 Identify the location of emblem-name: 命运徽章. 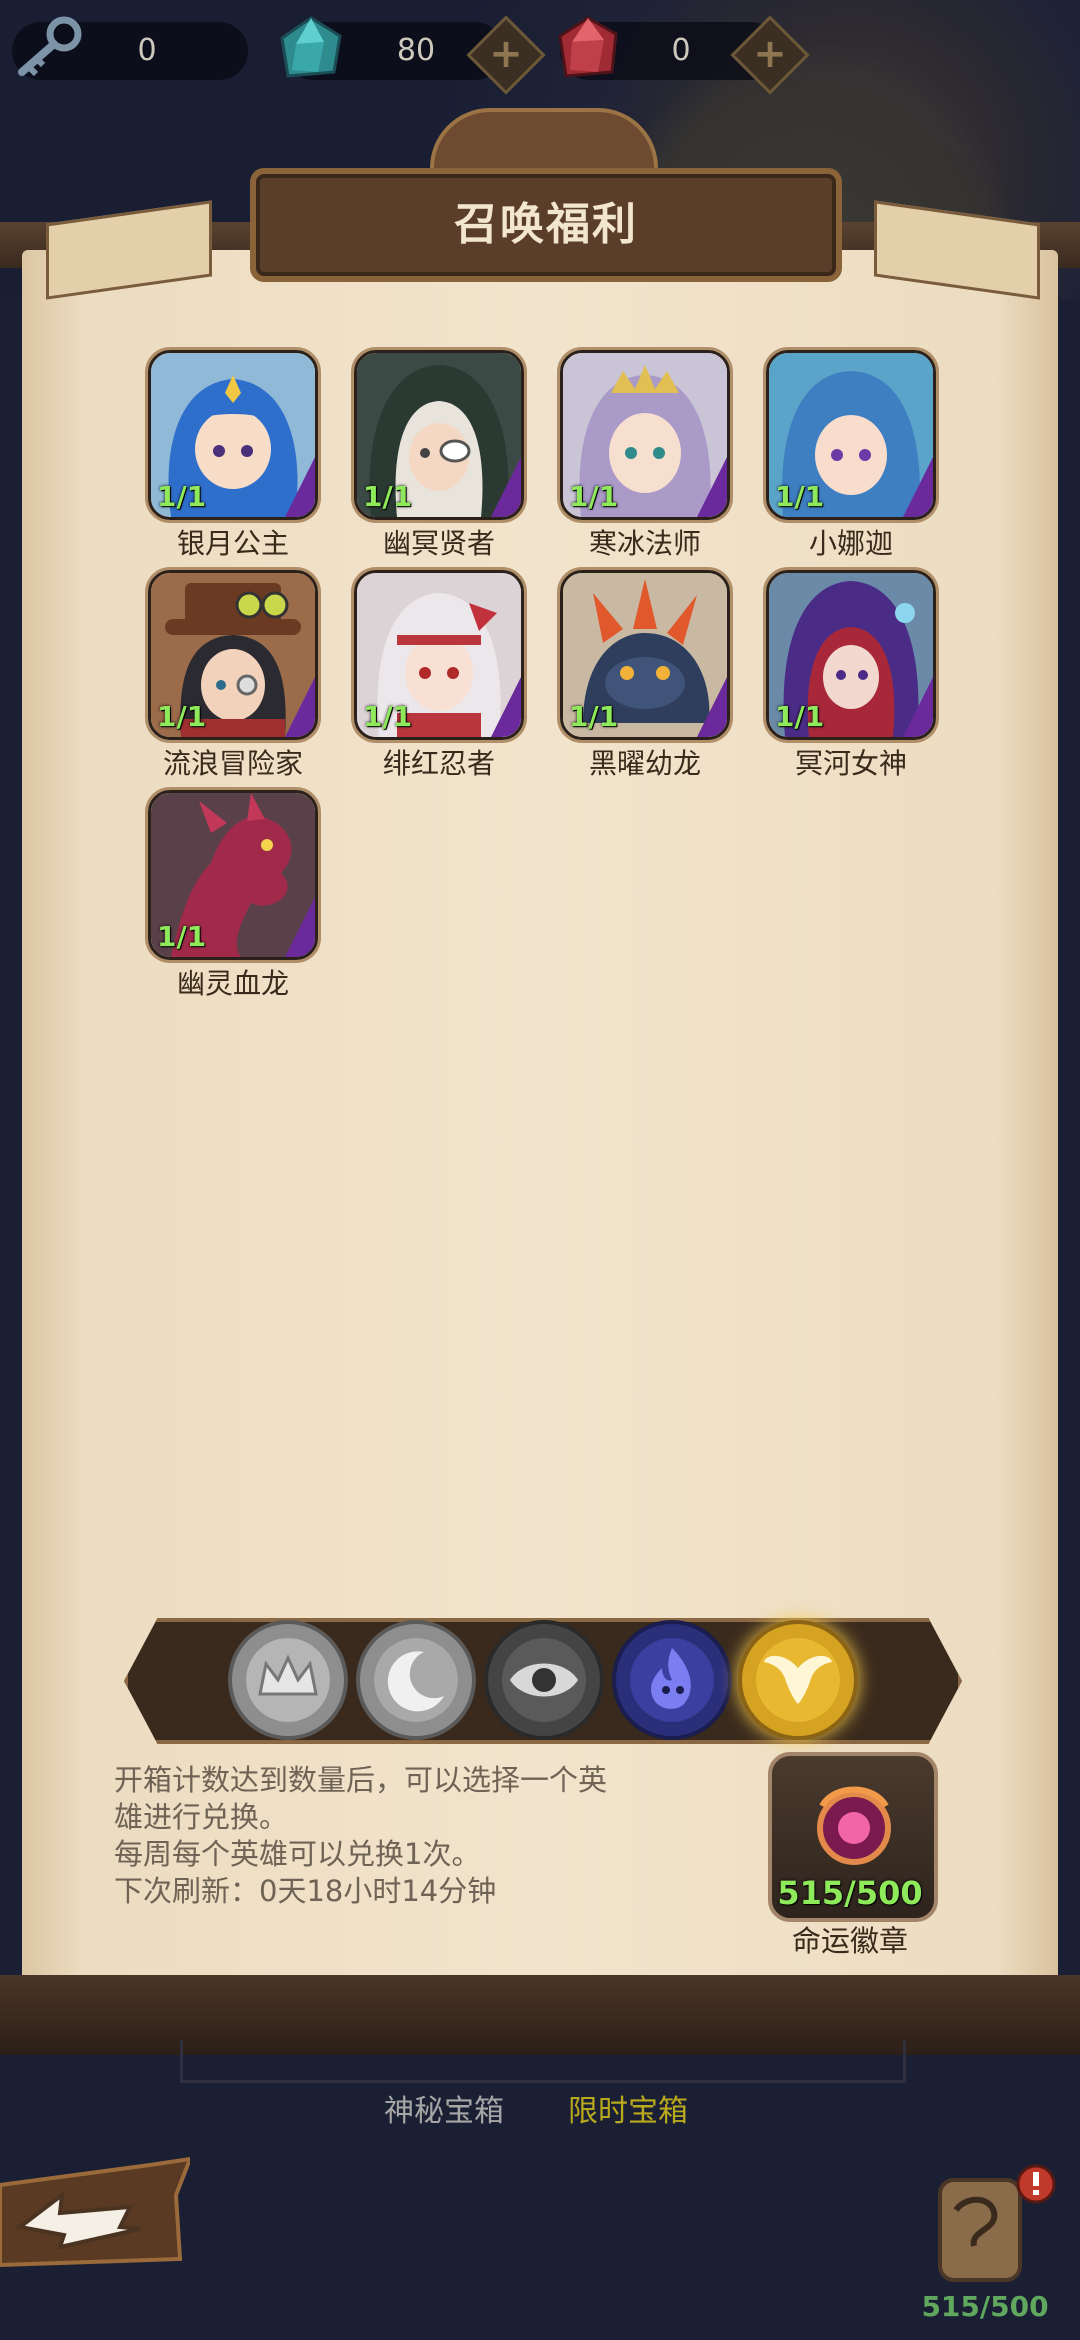
(849, 1941).